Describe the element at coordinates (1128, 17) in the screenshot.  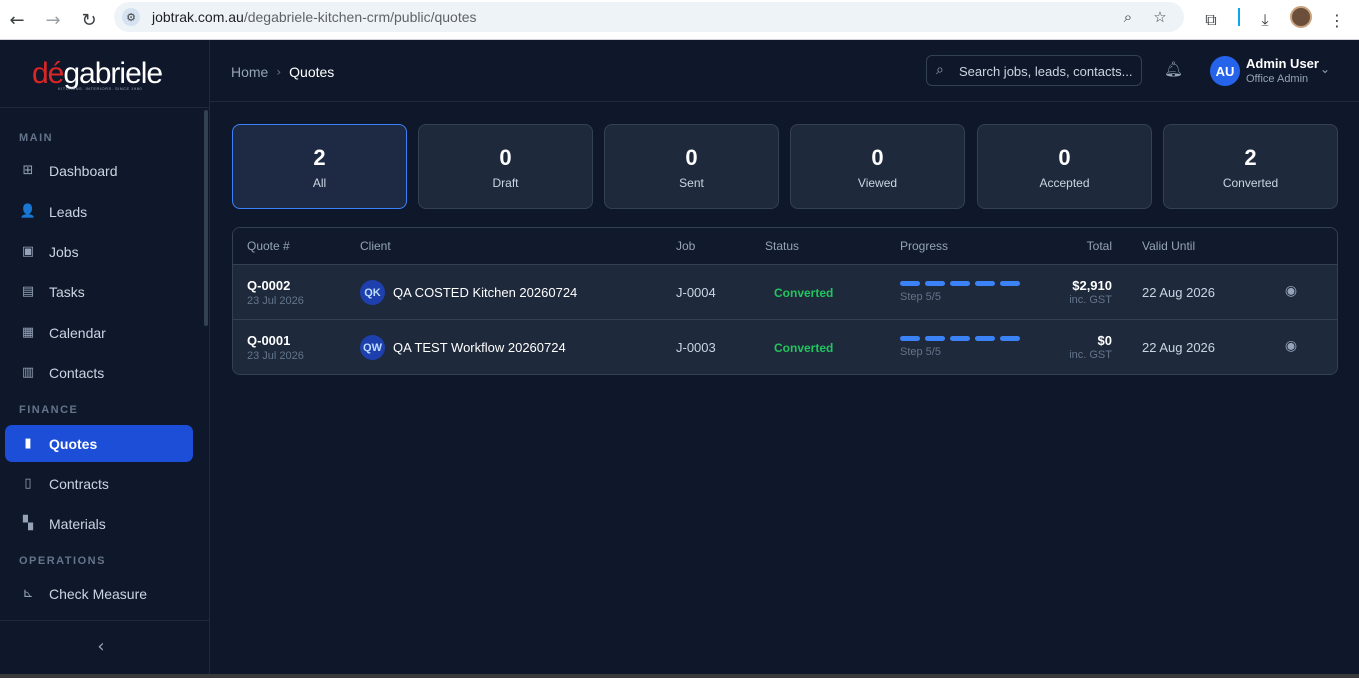
I see `zoom-icon: ⌕` at that location.